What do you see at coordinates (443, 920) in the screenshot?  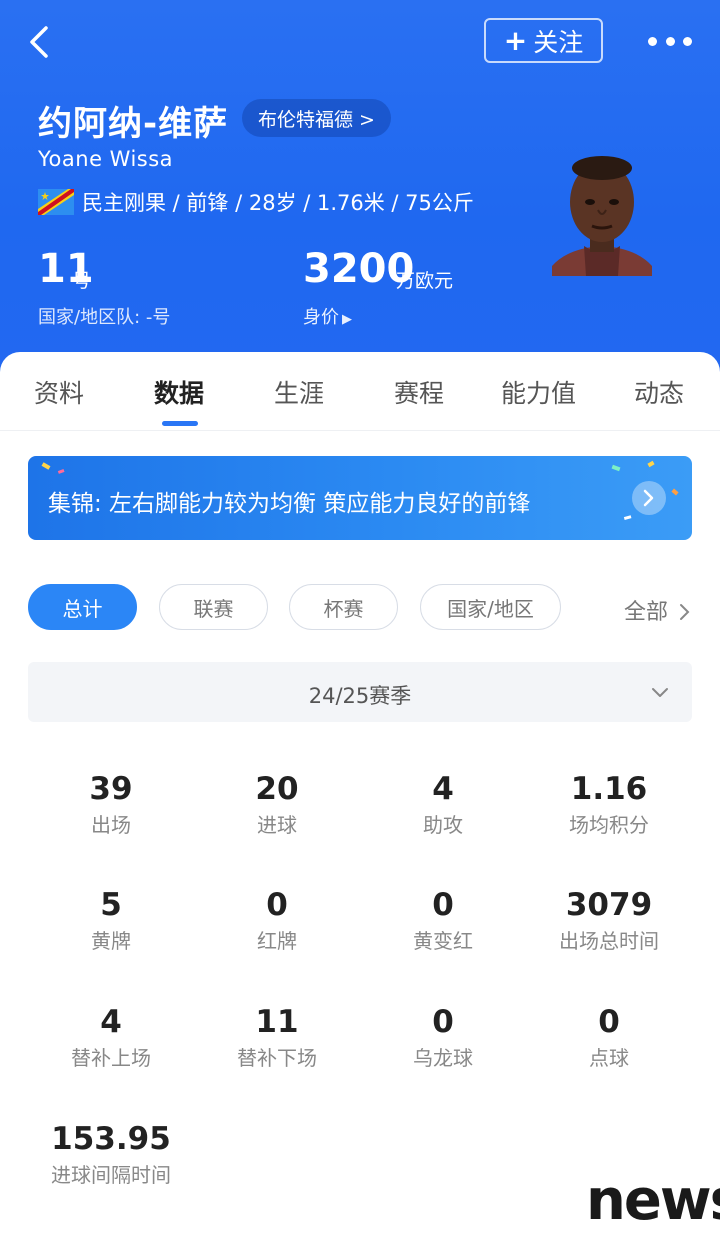 I see `stat-second-yellow: 0 黄变红` at bounding box center [443, 920].